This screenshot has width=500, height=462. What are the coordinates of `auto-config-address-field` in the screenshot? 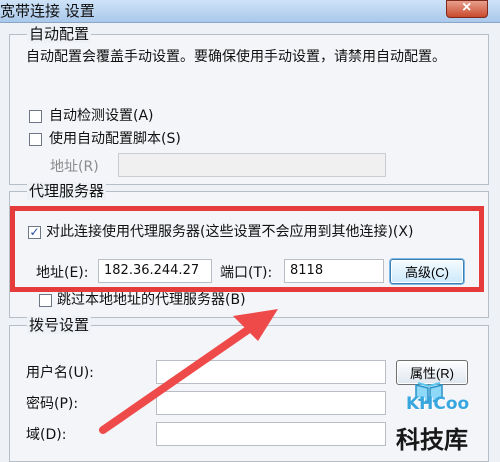 It's located at (252, 165).